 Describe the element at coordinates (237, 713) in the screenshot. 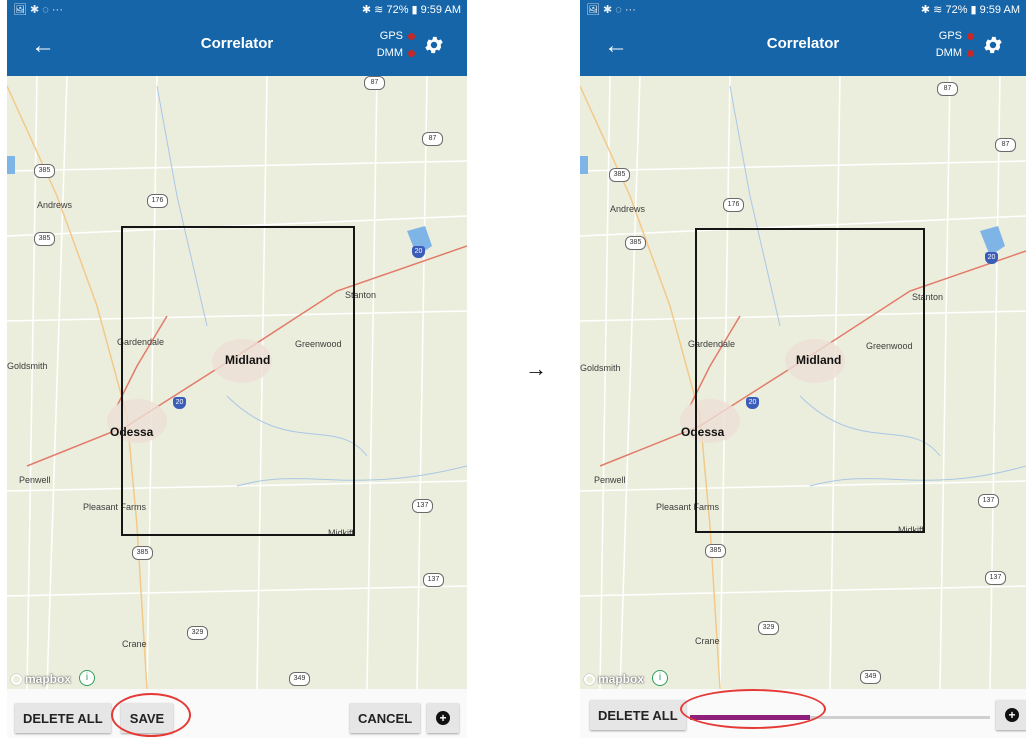

I see `bottom-toolbar: DELETE ALL SAVE CANCEL +` at that location.